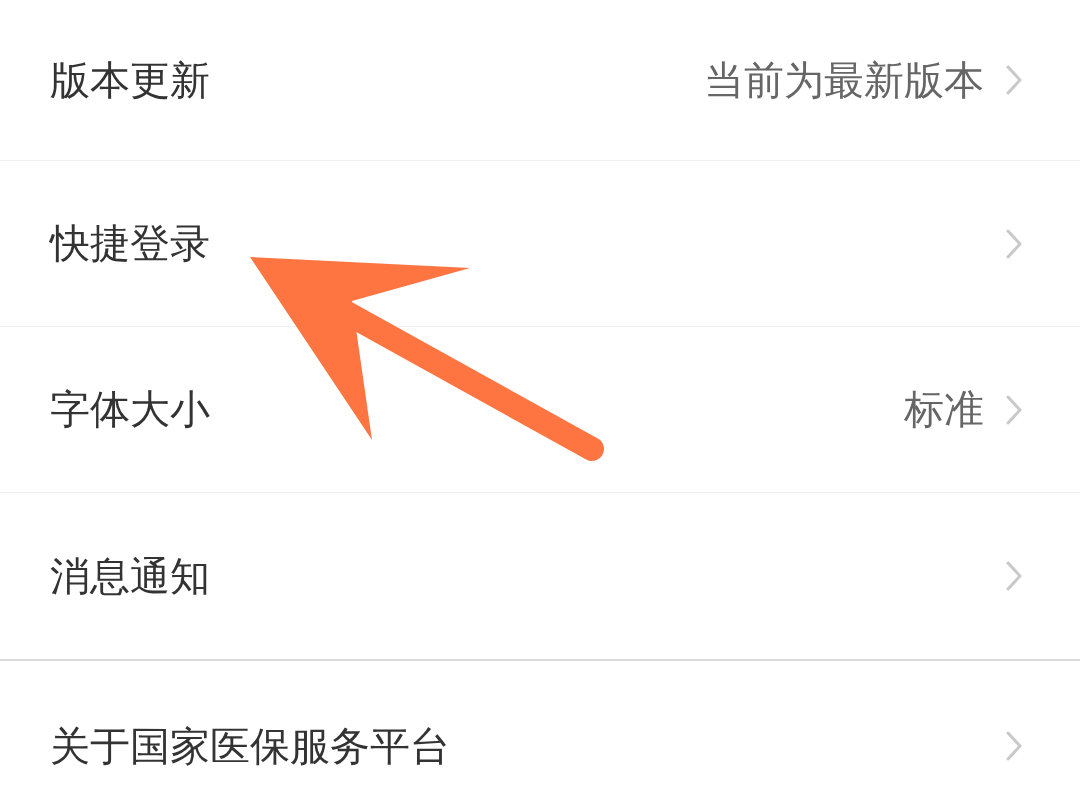  What do you see at coordinates (130, 409) in the screenshot?
I see `setting-label: 字体大小` at bounding box center [130, 409].